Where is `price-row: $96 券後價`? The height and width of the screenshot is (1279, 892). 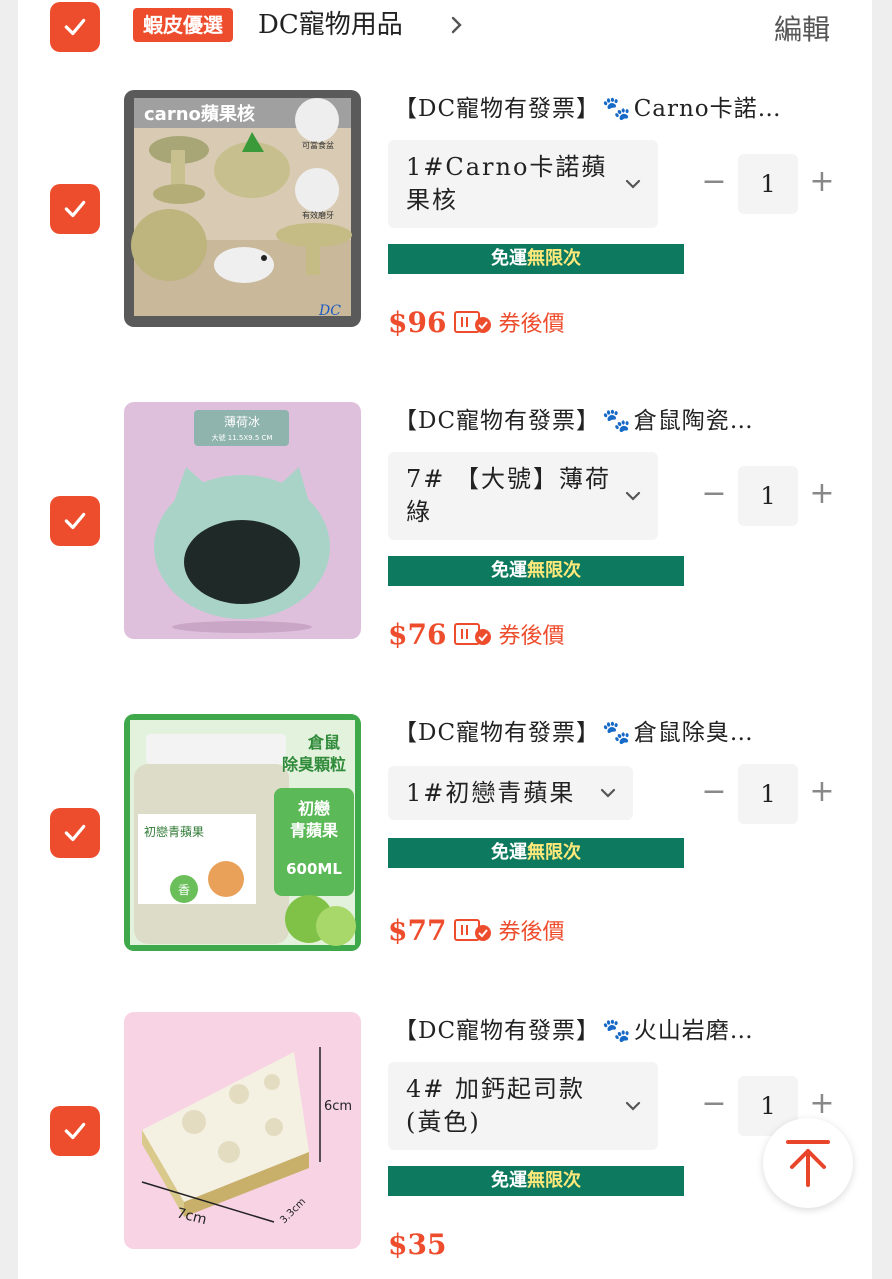
price-row: $96 券後價 is located at coordinates (476, 322).